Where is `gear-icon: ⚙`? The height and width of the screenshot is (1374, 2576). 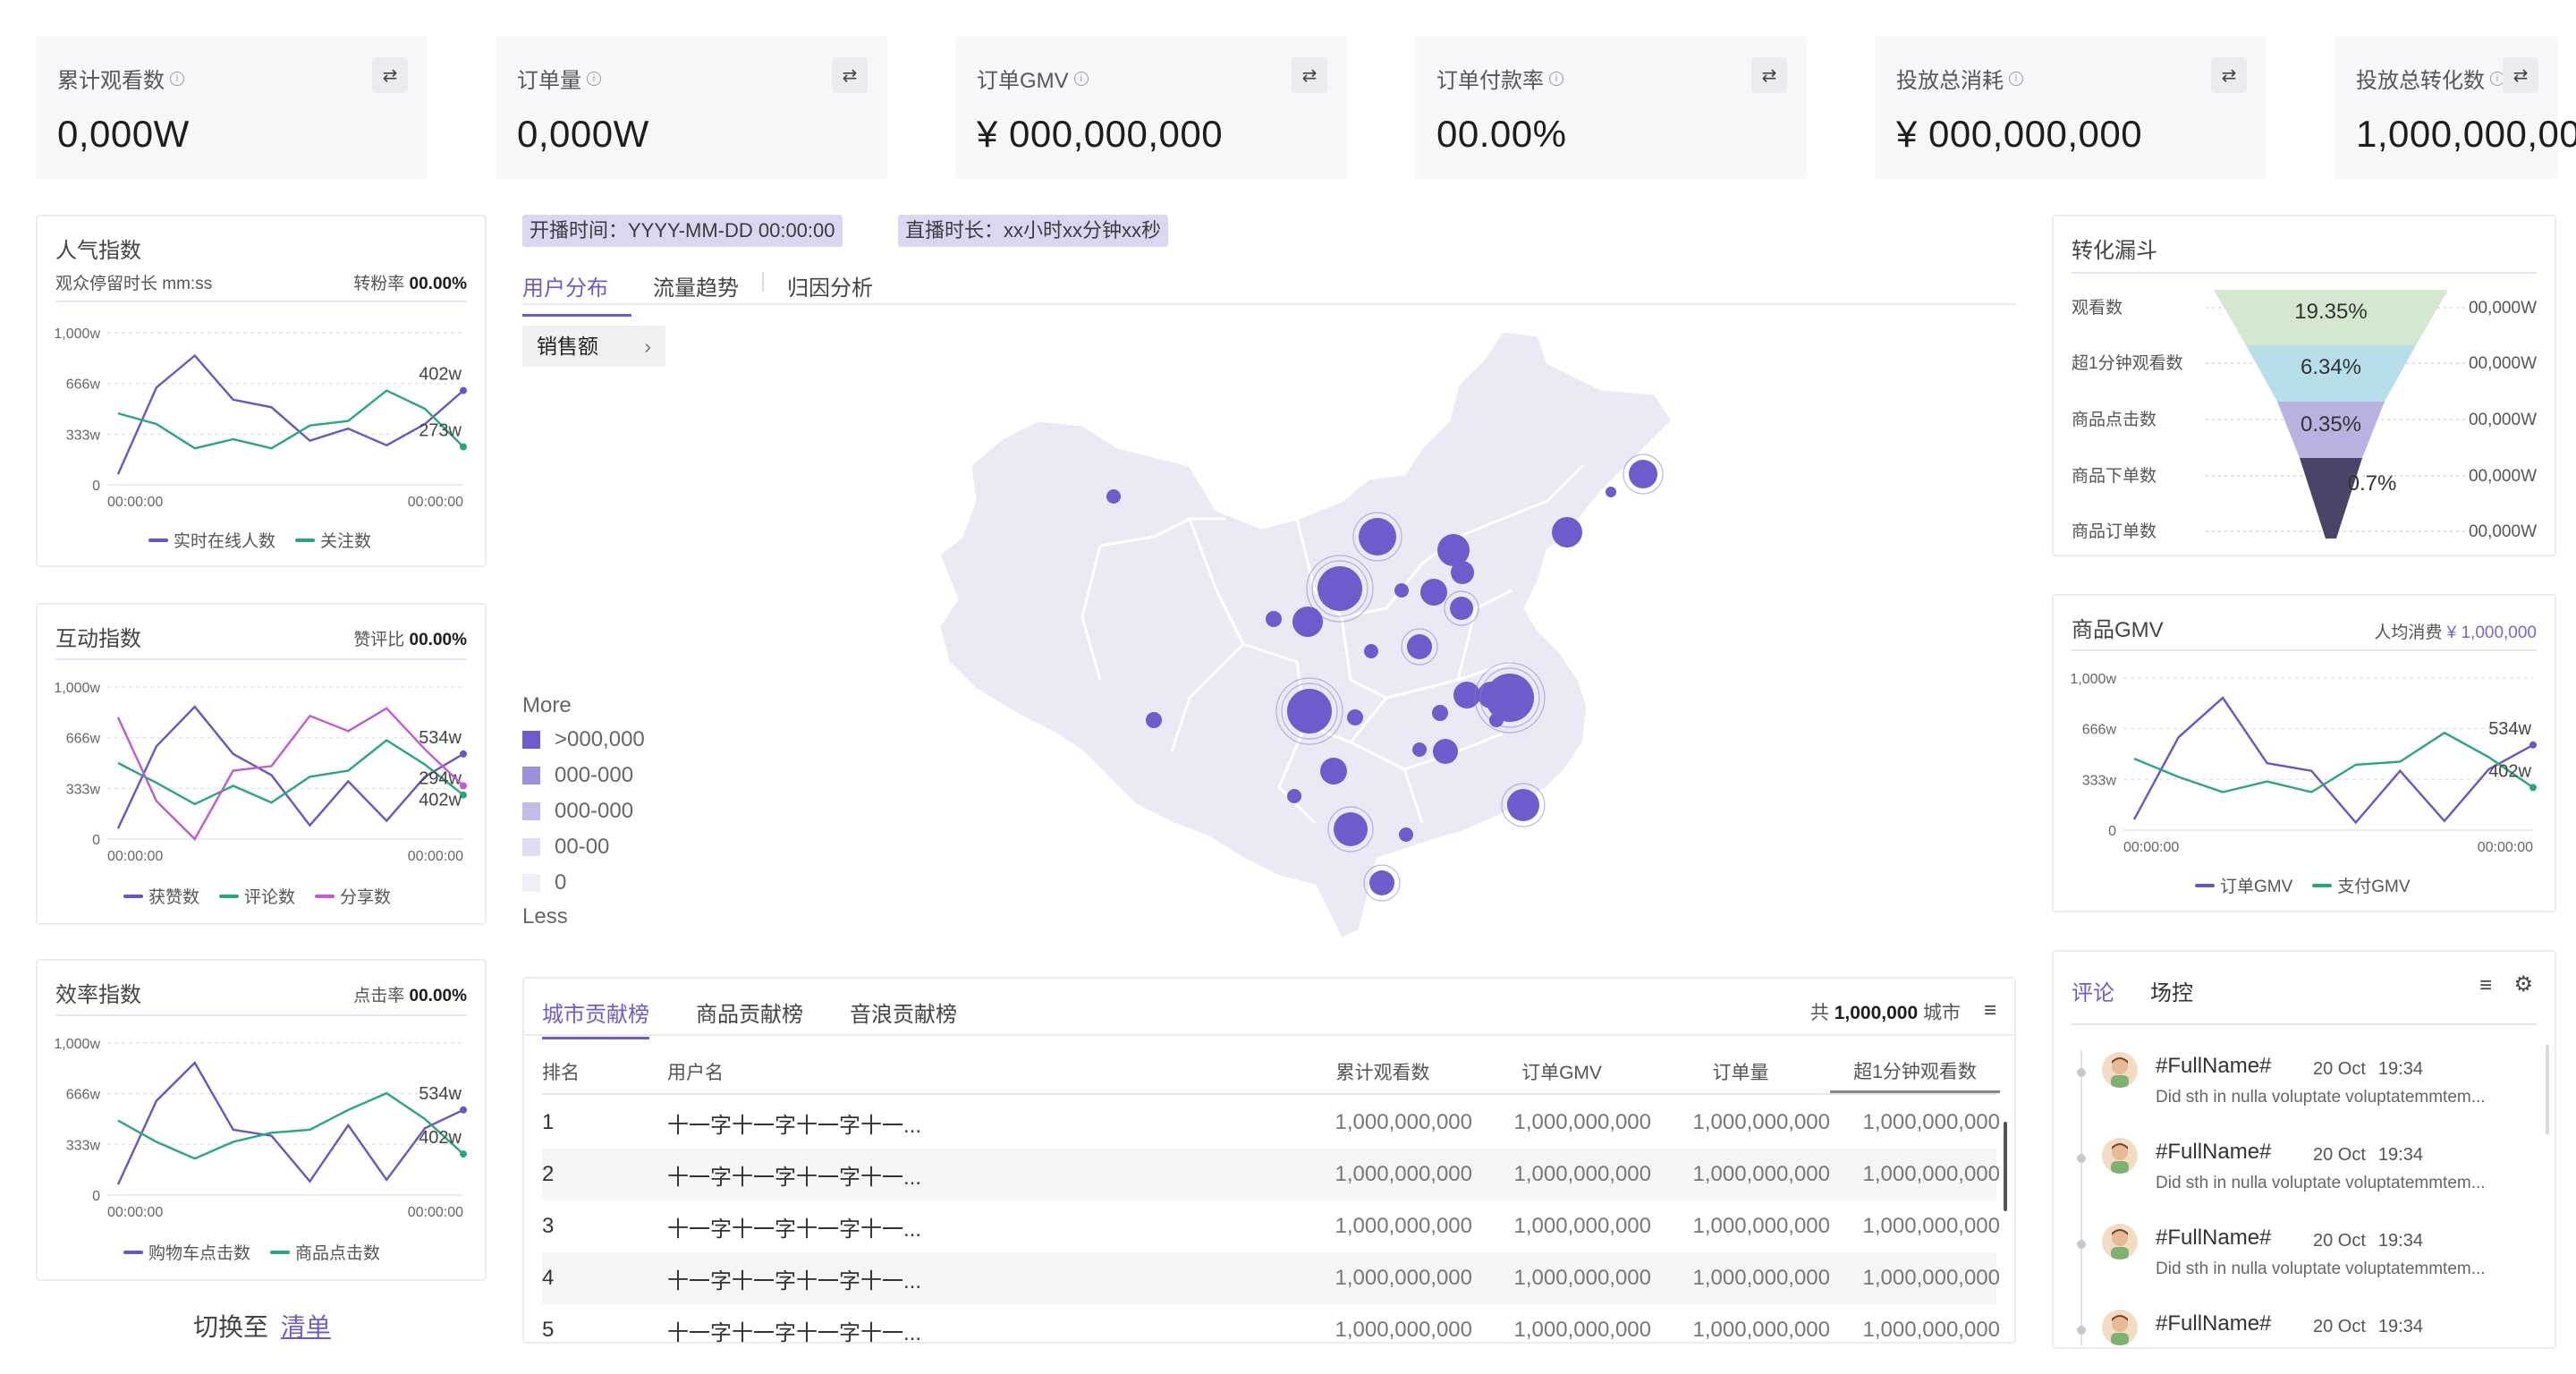 gear-icon: ⚙ is located at coordinates (2523, 984).